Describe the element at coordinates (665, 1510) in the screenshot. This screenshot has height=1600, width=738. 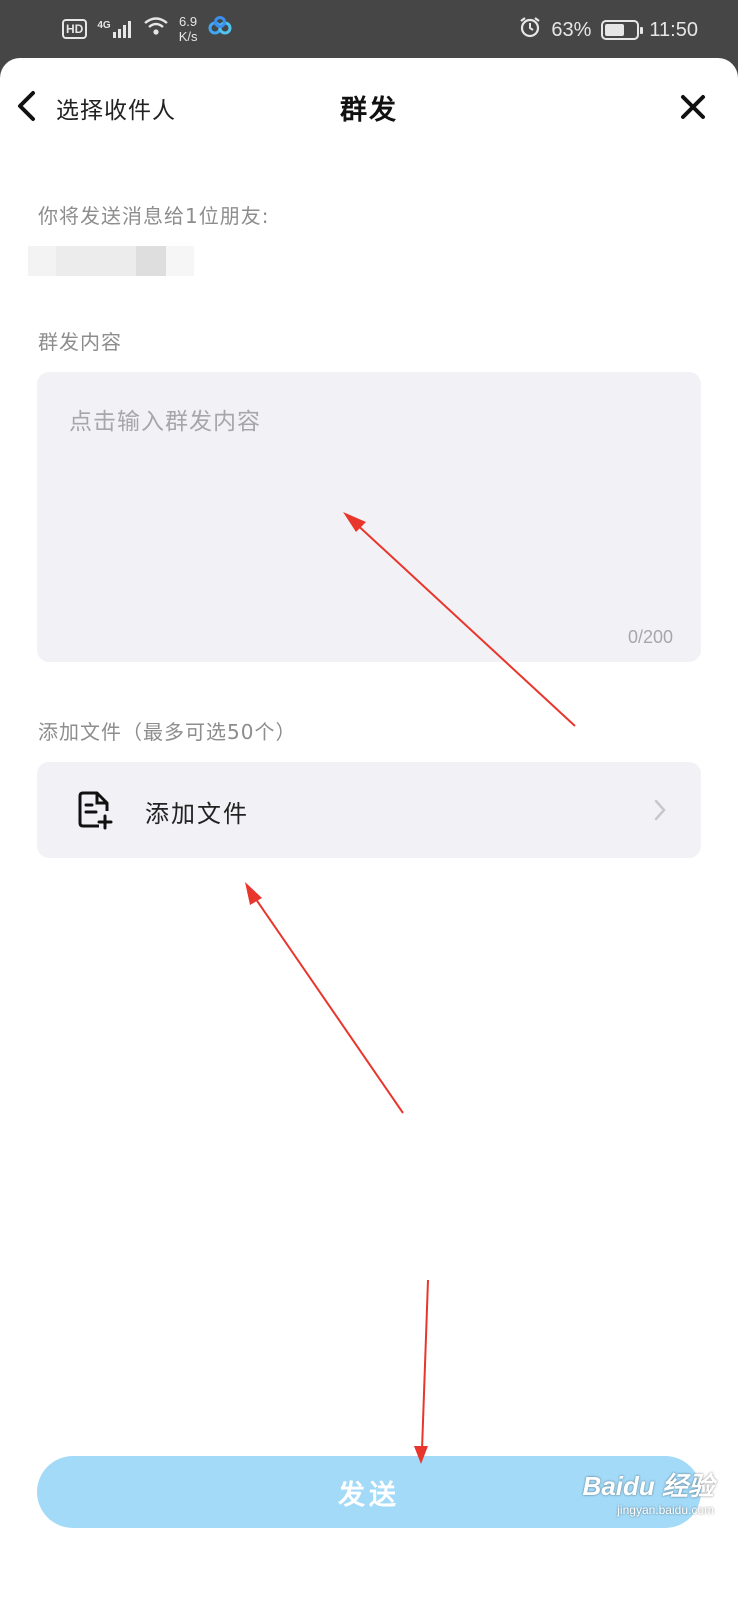
I see `watermark-sub: jingyan.baidu.com` at that location.